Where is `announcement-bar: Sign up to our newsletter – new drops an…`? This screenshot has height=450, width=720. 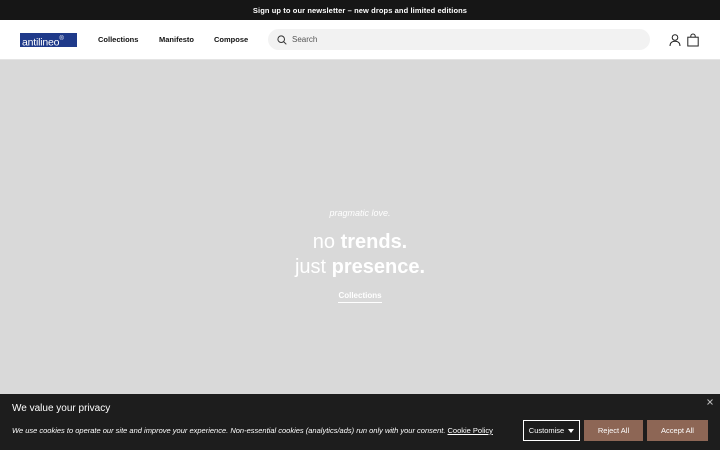
announcement-bar: Sign up to our newsletter – new drops an… is located at coordinates (360, 10).